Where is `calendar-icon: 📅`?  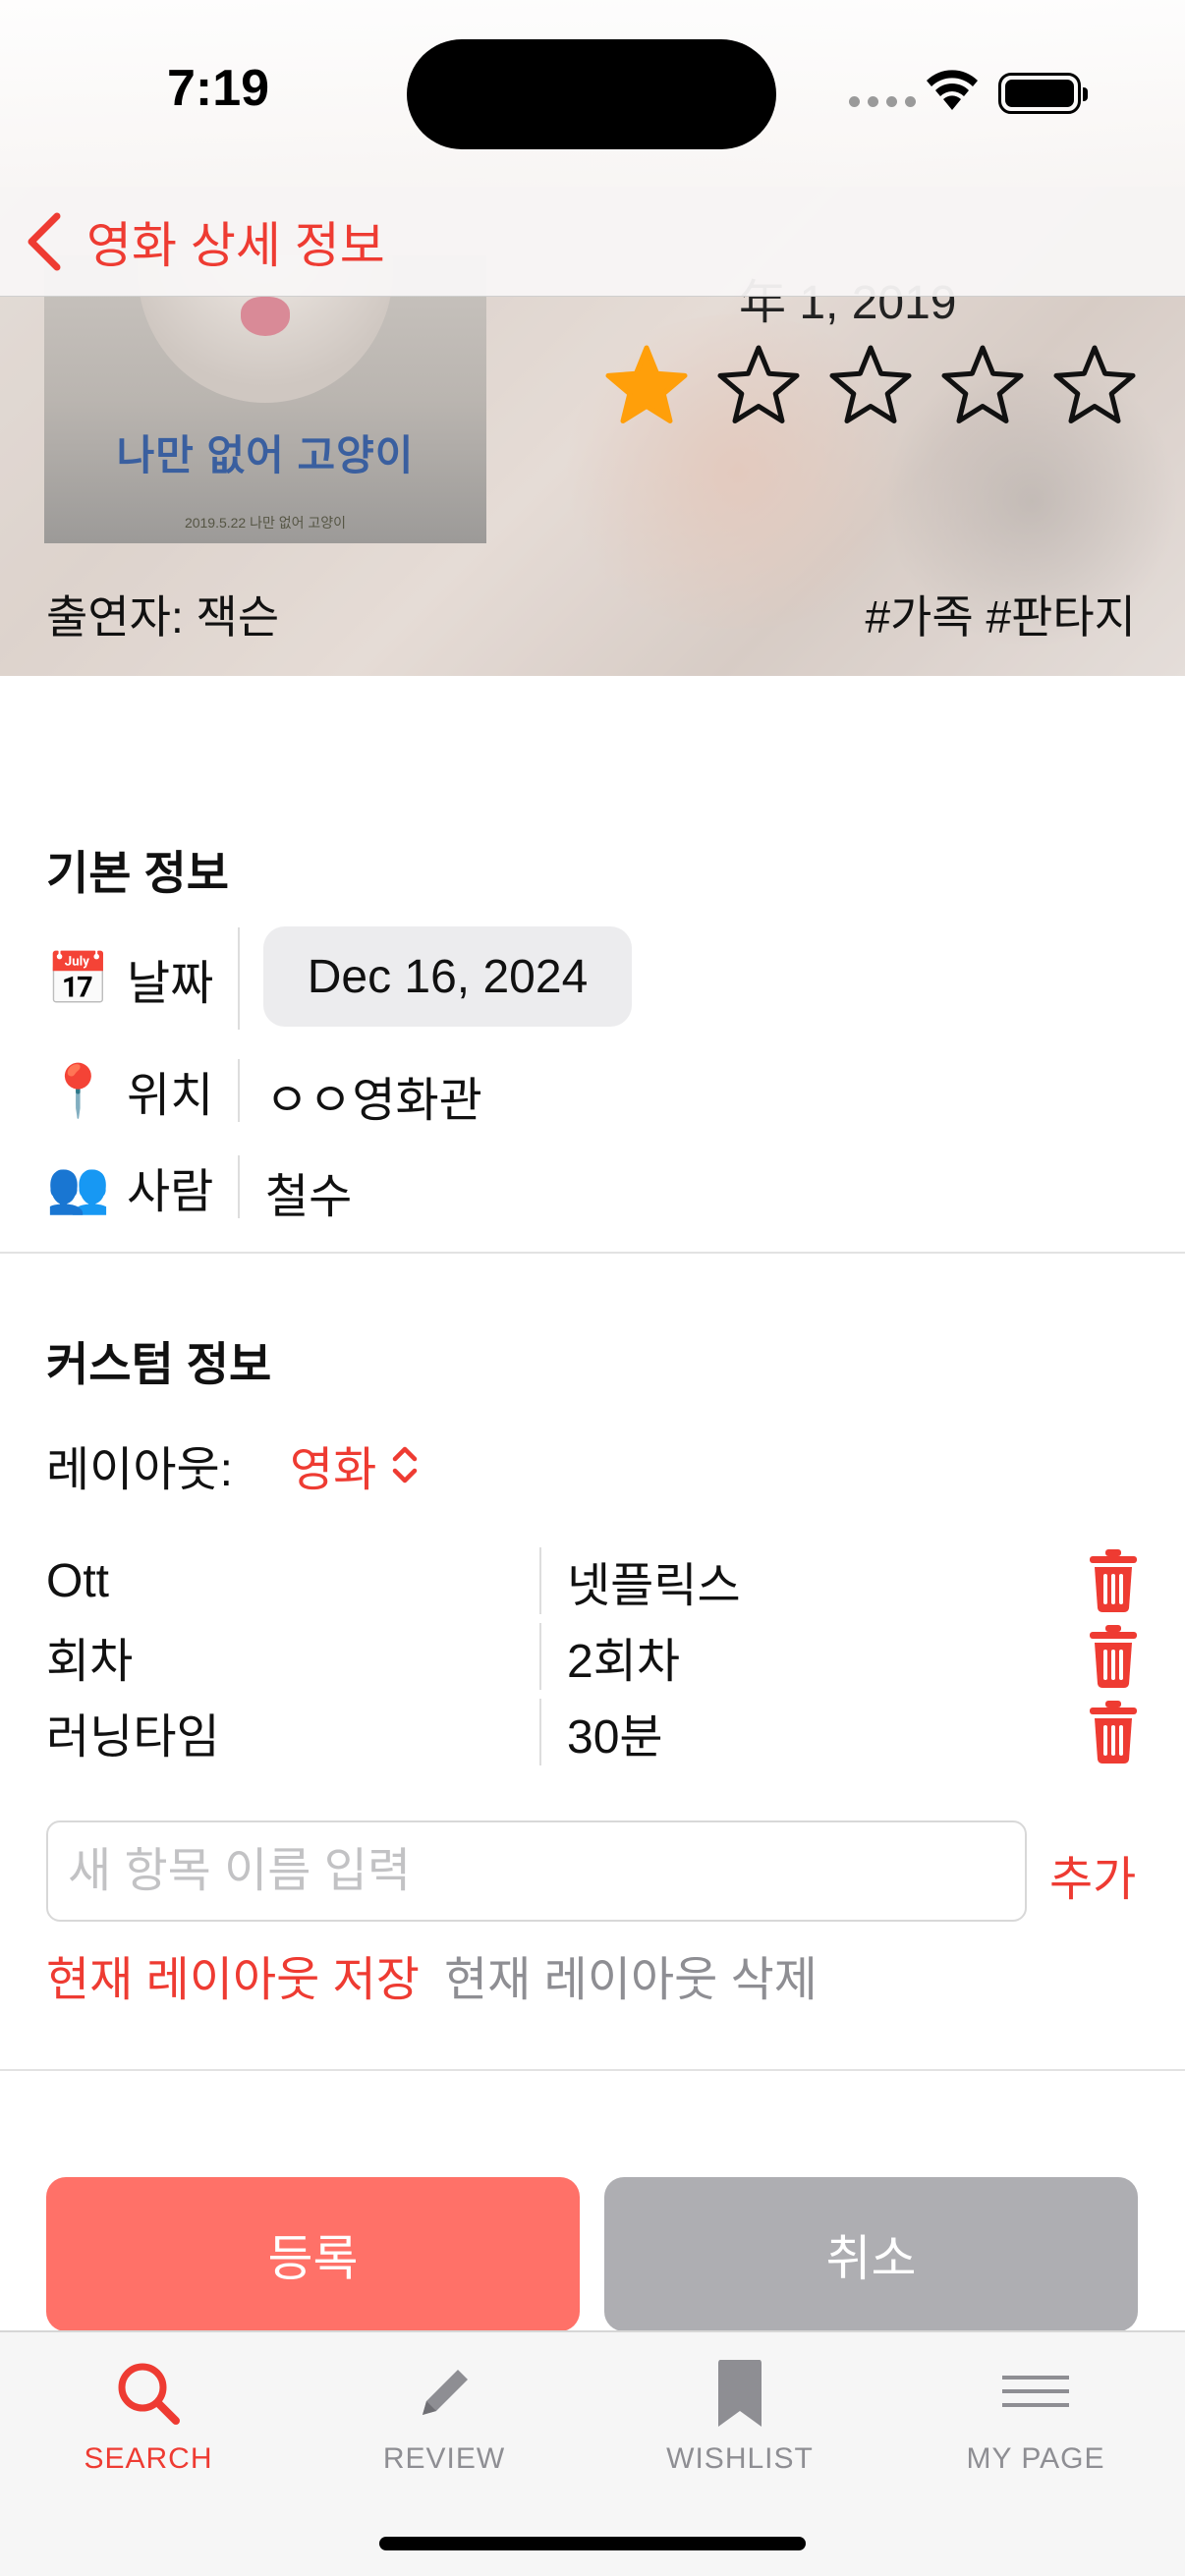
calendar-icon: 📅 is located at coordinates (78, 979).